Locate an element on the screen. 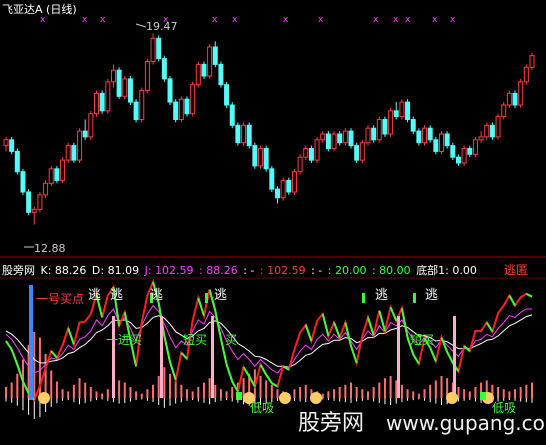  watermark-cn: 股旁网 is located at coordinates (331, 423).